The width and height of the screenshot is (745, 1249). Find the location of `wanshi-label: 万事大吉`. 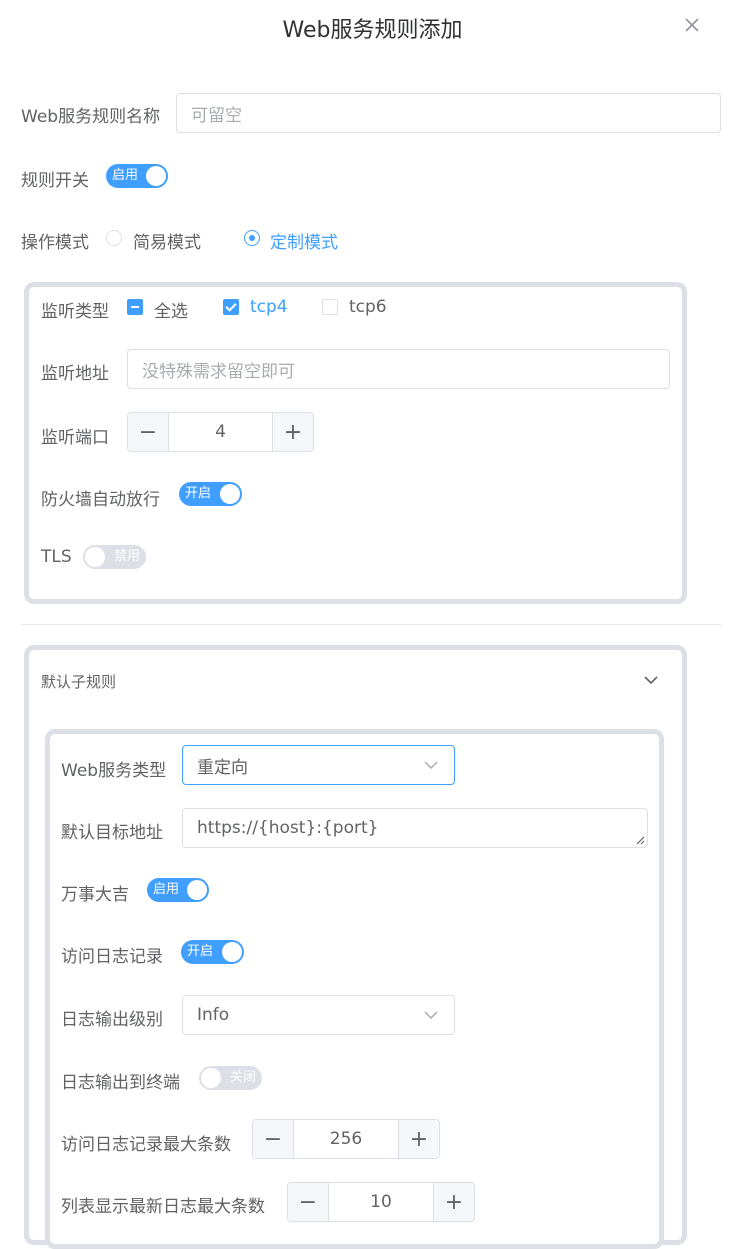

wanshi-label: 万事大吉 is located at coordinates (95, 895).